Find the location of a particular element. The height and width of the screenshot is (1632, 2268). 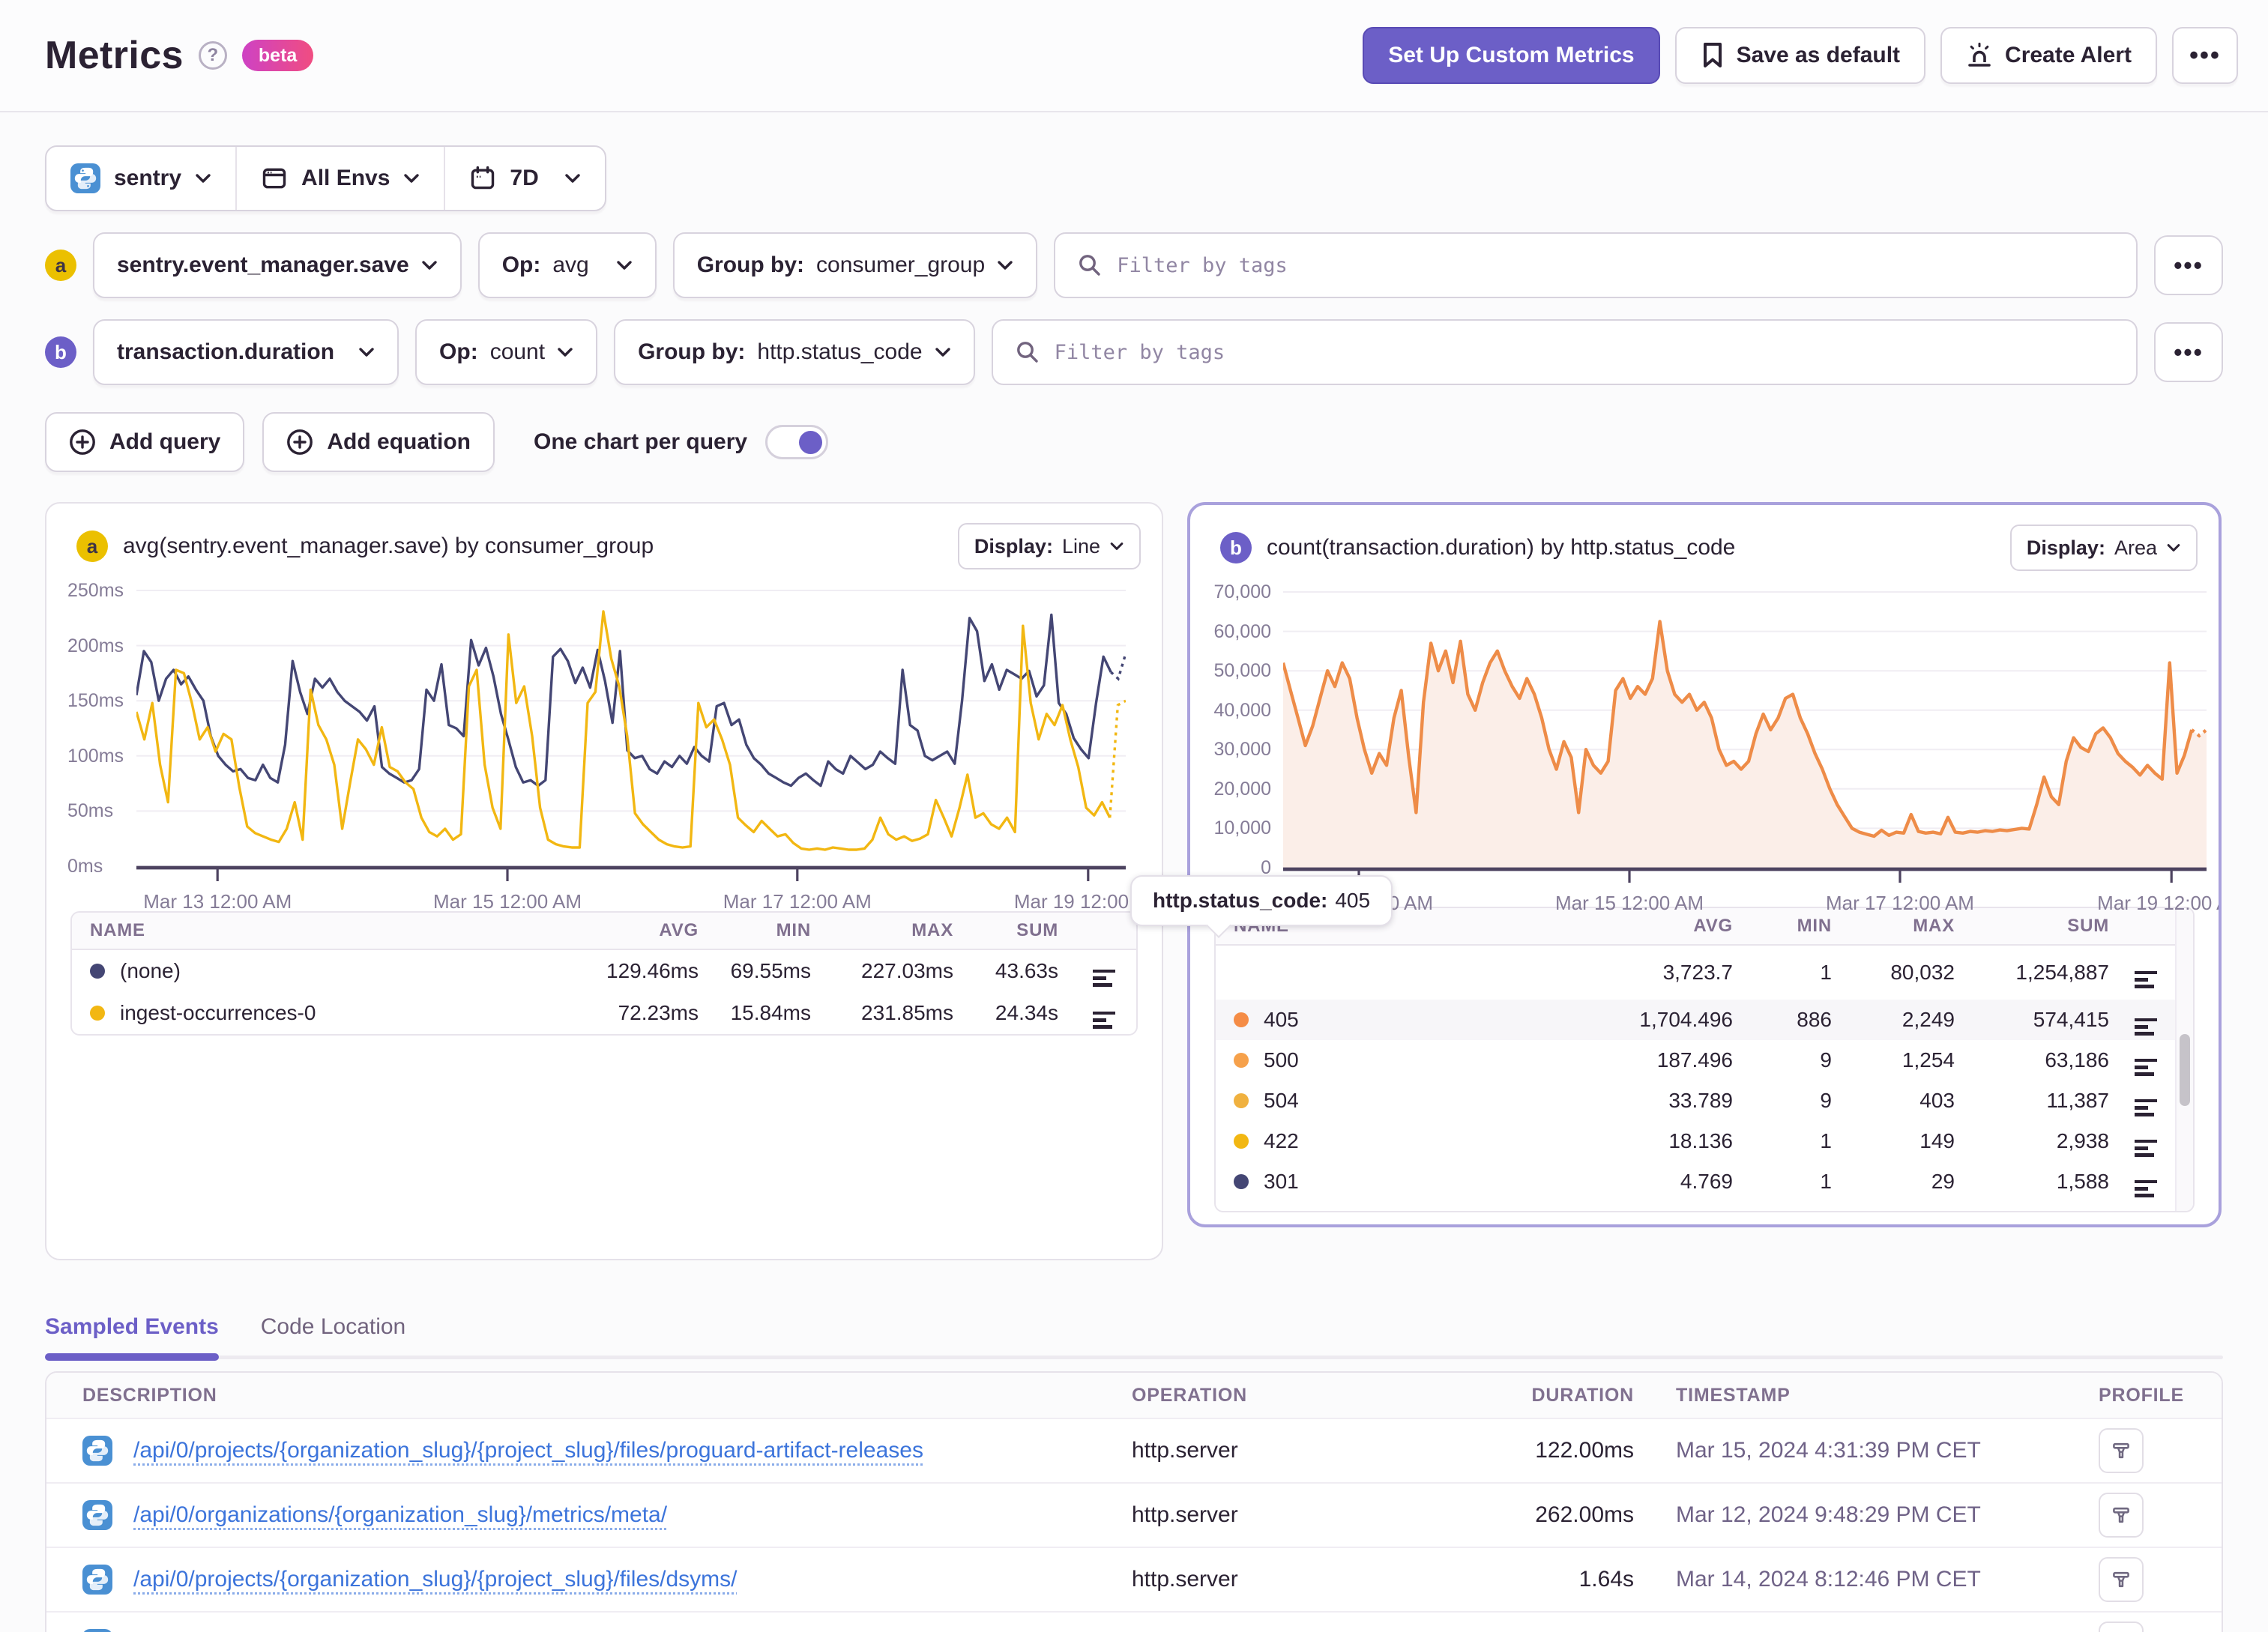

scrollbar-thumb is located at coordinates (2185, 1070).